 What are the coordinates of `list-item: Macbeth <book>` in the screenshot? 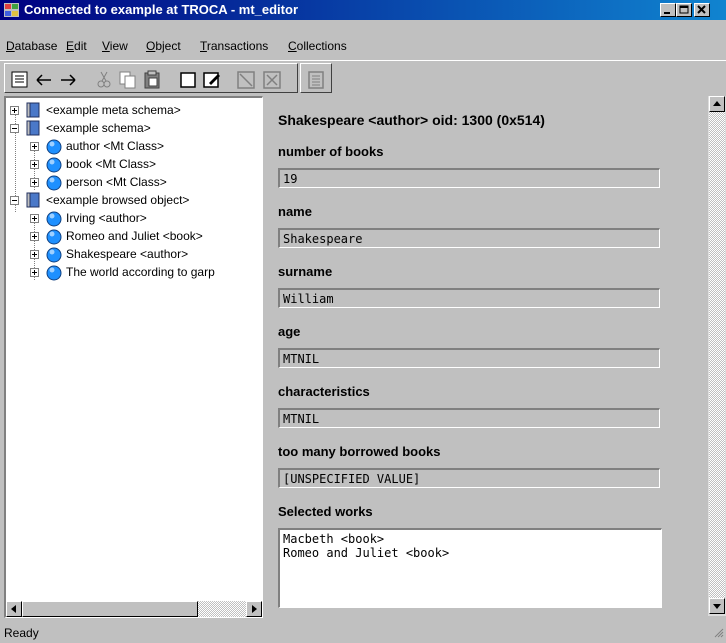 It's located at (470, 539).